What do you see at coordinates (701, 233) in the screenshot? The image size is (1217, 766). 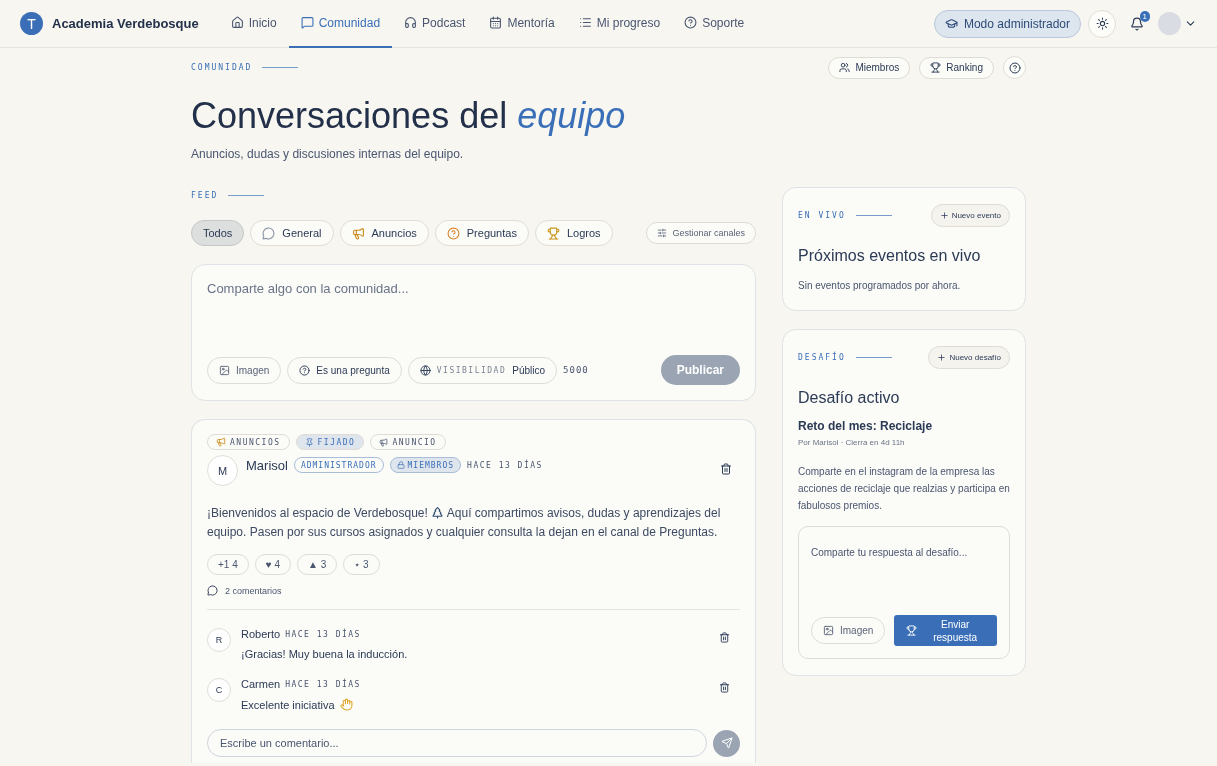 I see `manage-channels-button: Gestionar canales` at bounding box center [701, 233].